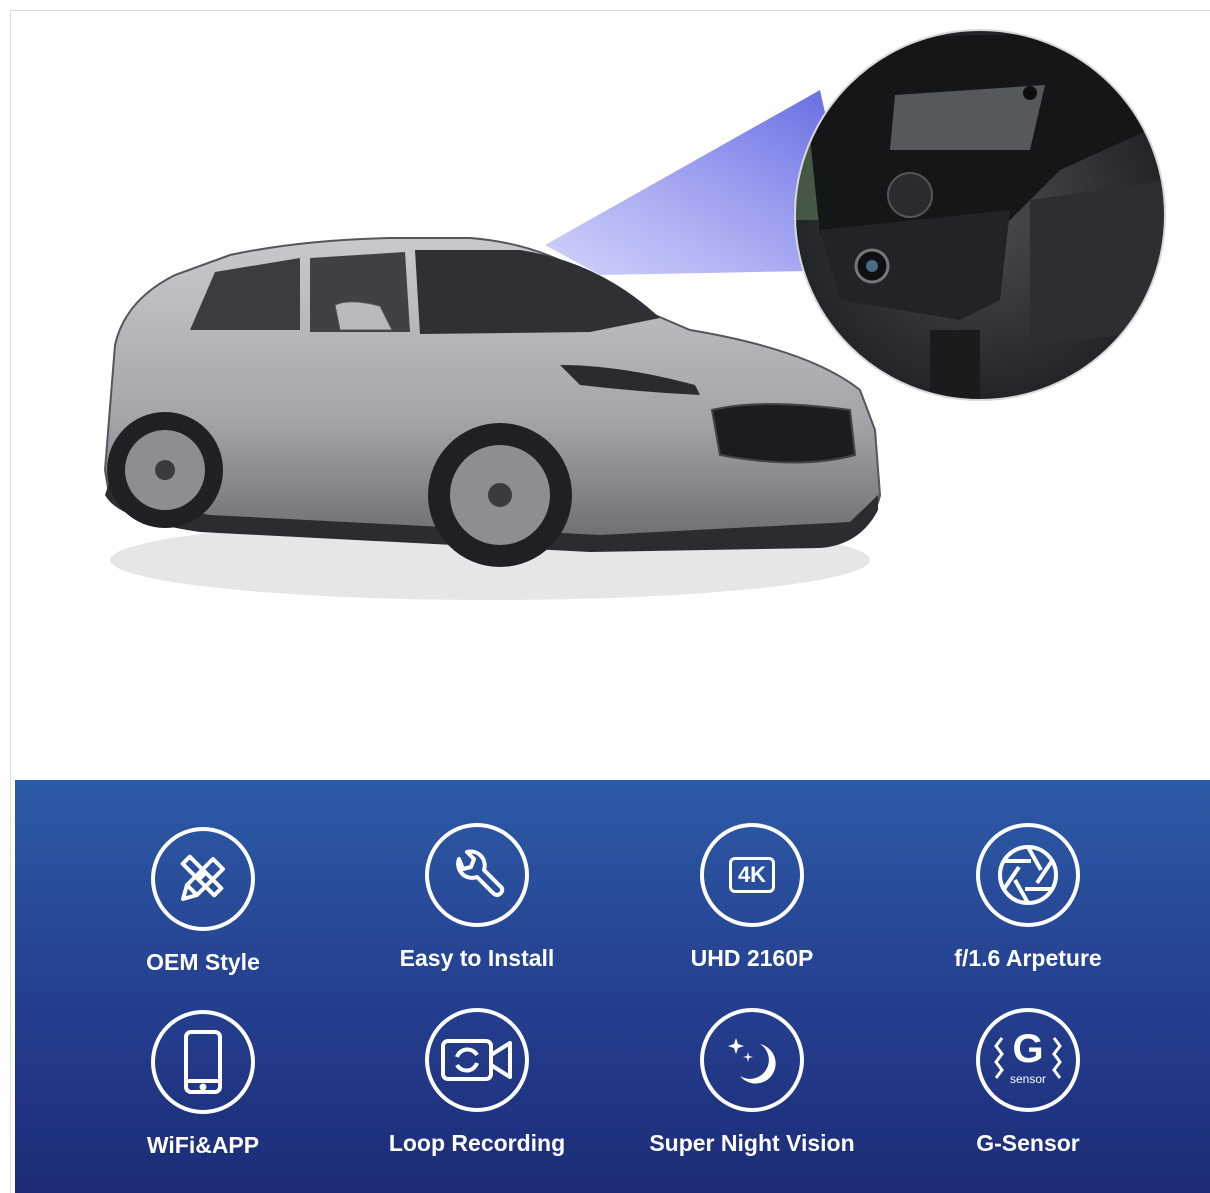 This screenshot has width=1210, height=1193. What do you see at coordinates (477, 958) in the screenshot?
I see `feature-label: Easy to Install` at bounding box center [477, 958].